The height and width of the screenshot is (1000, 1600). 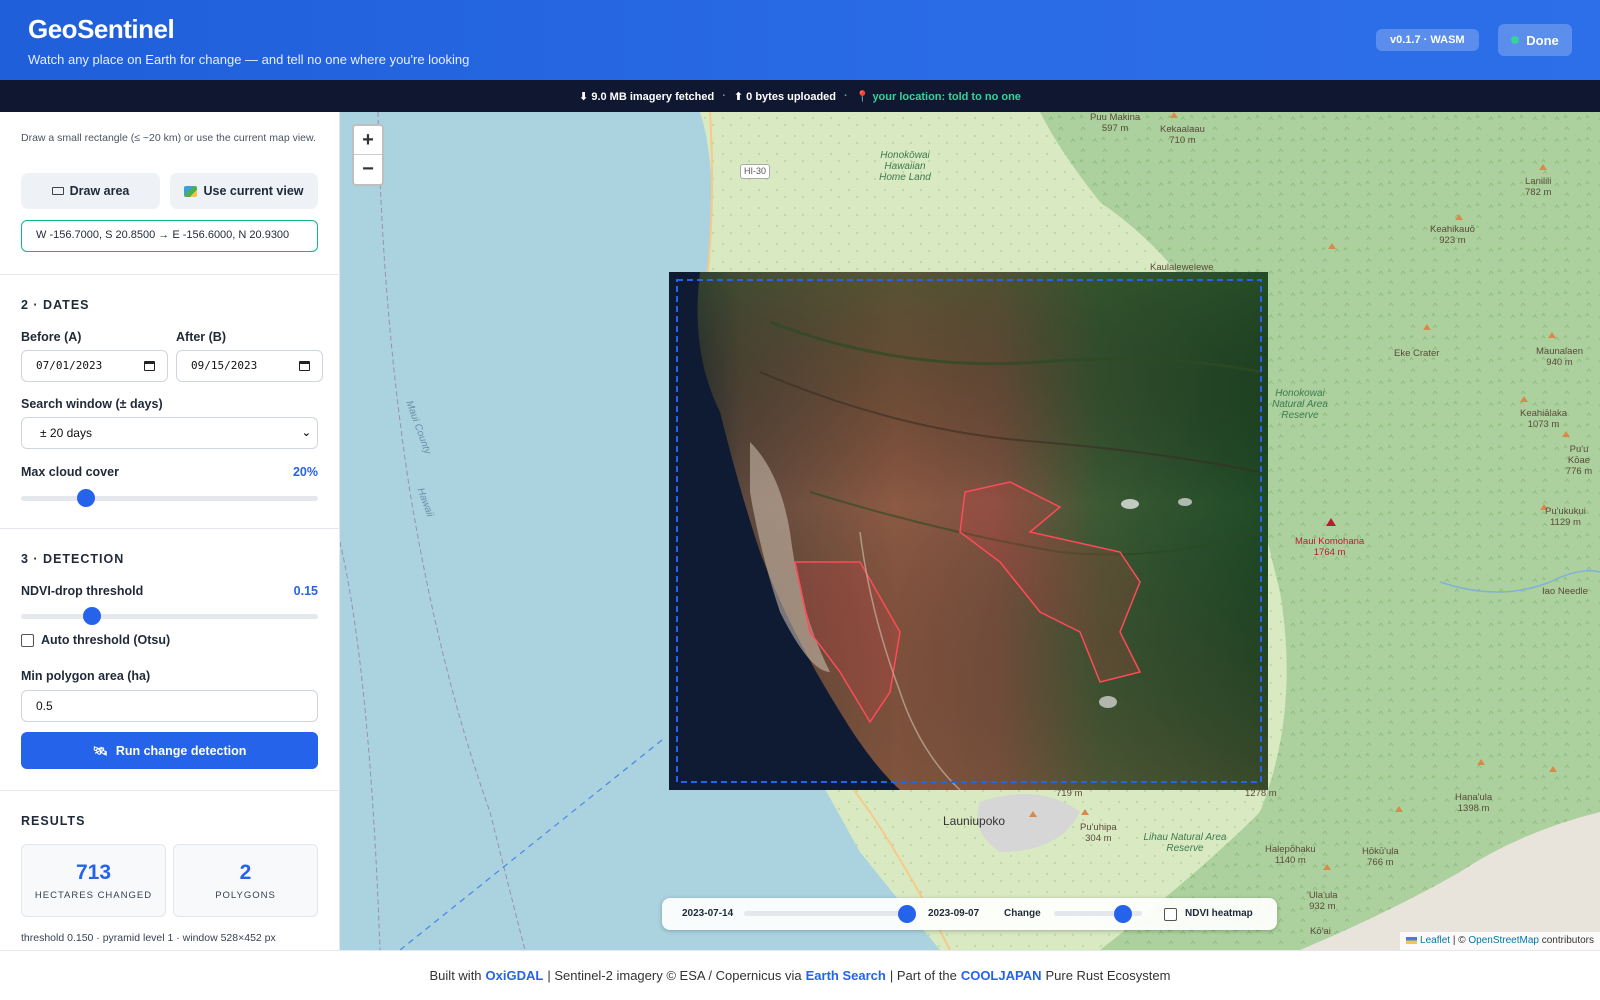 I want to click on use-current-view-button: Use current view, so click(x=244, y=191).